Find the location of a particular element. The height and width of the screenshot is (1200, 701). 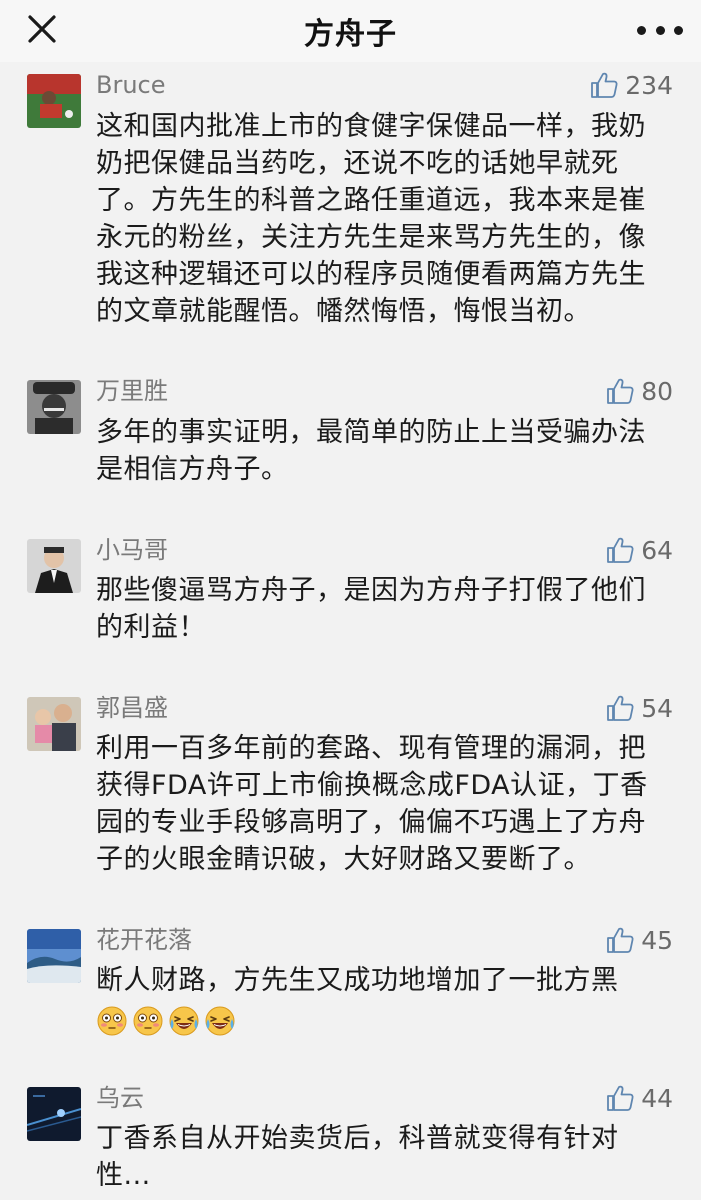

comment-text: 那些傻逼骂方舟子，是因为方舟子打假了他们 的利益！ is located at coordinates (385, 609).